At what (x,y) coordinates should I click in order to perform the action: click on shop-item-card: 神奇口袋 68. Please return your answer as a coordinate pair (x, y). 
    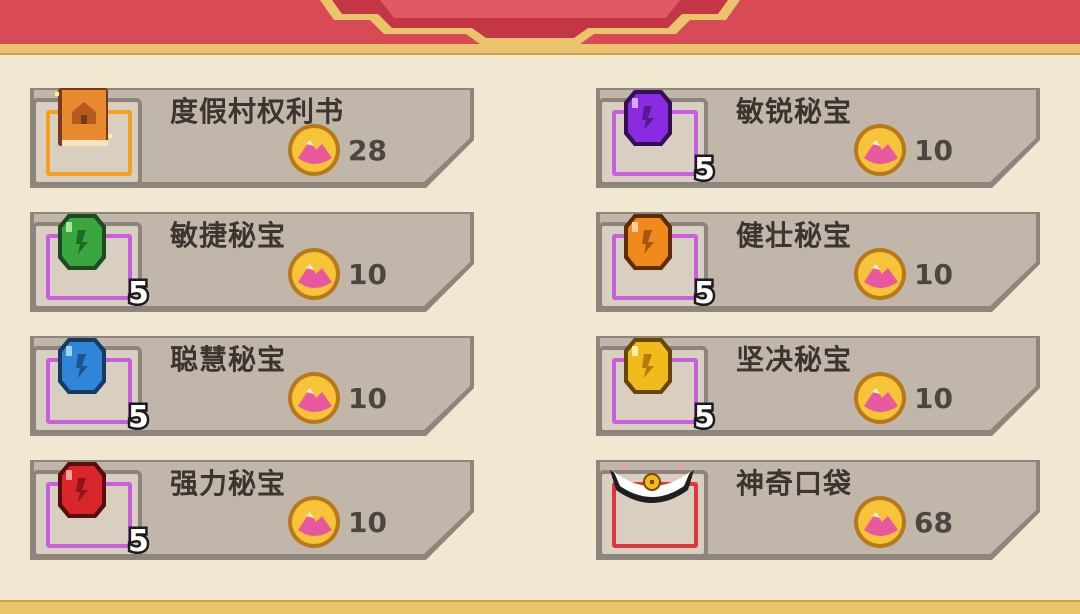
    Looking at the image, I should click on (818, 508).